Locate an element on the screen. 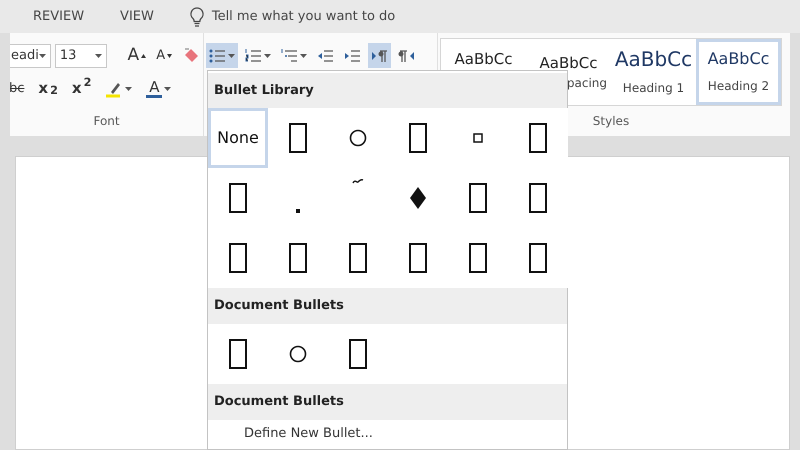  numbered-list-icon is located at coordinates (253, 56).